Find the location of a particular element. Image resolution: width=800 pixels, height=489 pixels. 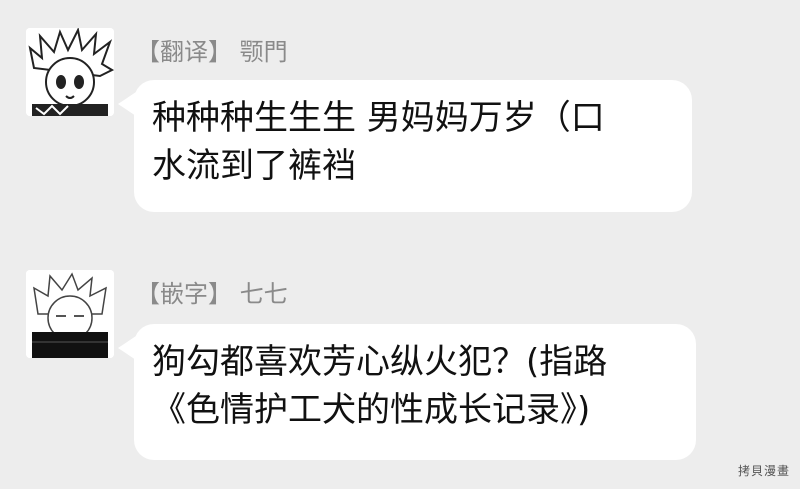

sender-name: 【嵌字】 七七 is located at coordinates (212, 294).